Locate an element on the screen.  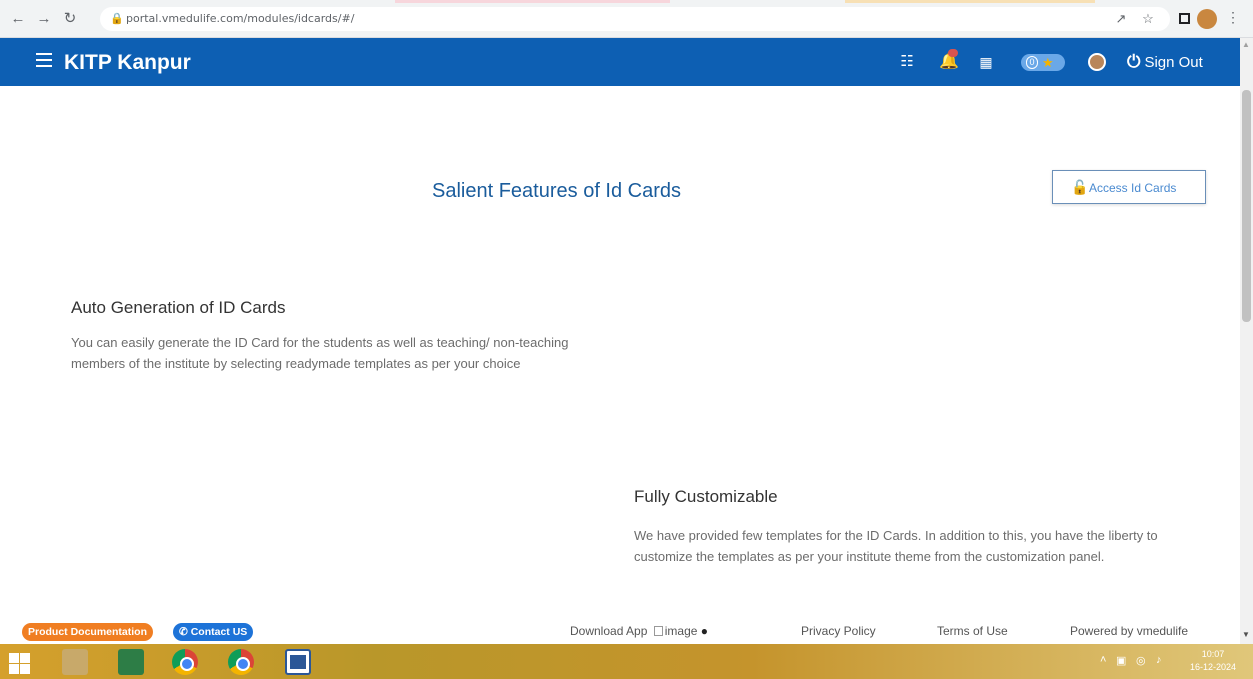
terms-of-use-link: Terms of Use is located at coordinates (972, 631).